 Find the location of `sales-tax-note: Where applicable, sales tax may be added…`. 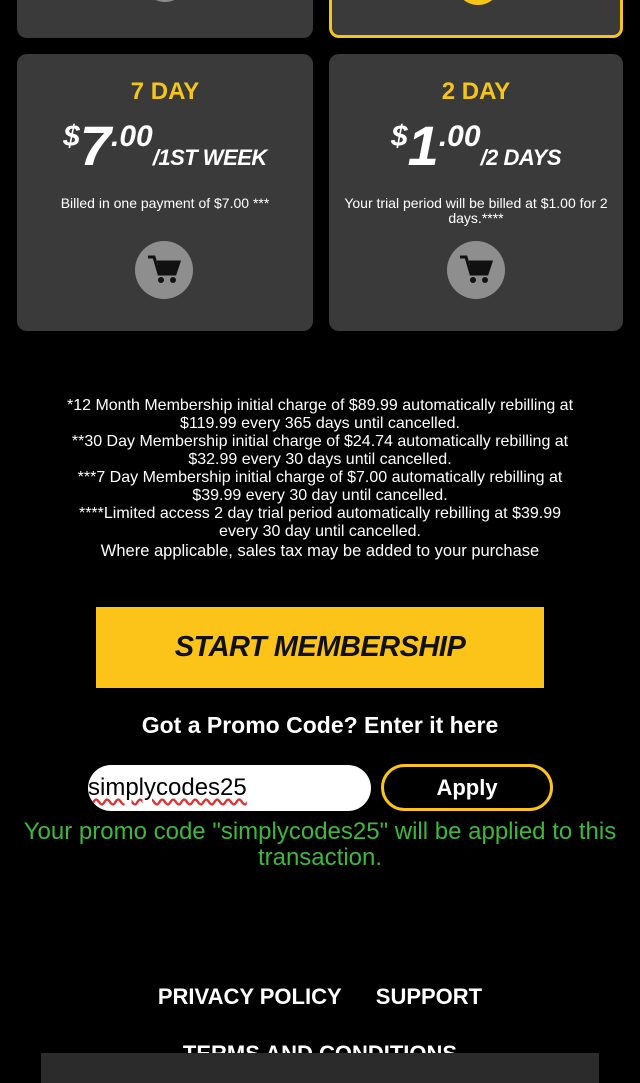

sales-tax-note: Where applicable, sales tax may be added… is located at coordinates (320, 551).